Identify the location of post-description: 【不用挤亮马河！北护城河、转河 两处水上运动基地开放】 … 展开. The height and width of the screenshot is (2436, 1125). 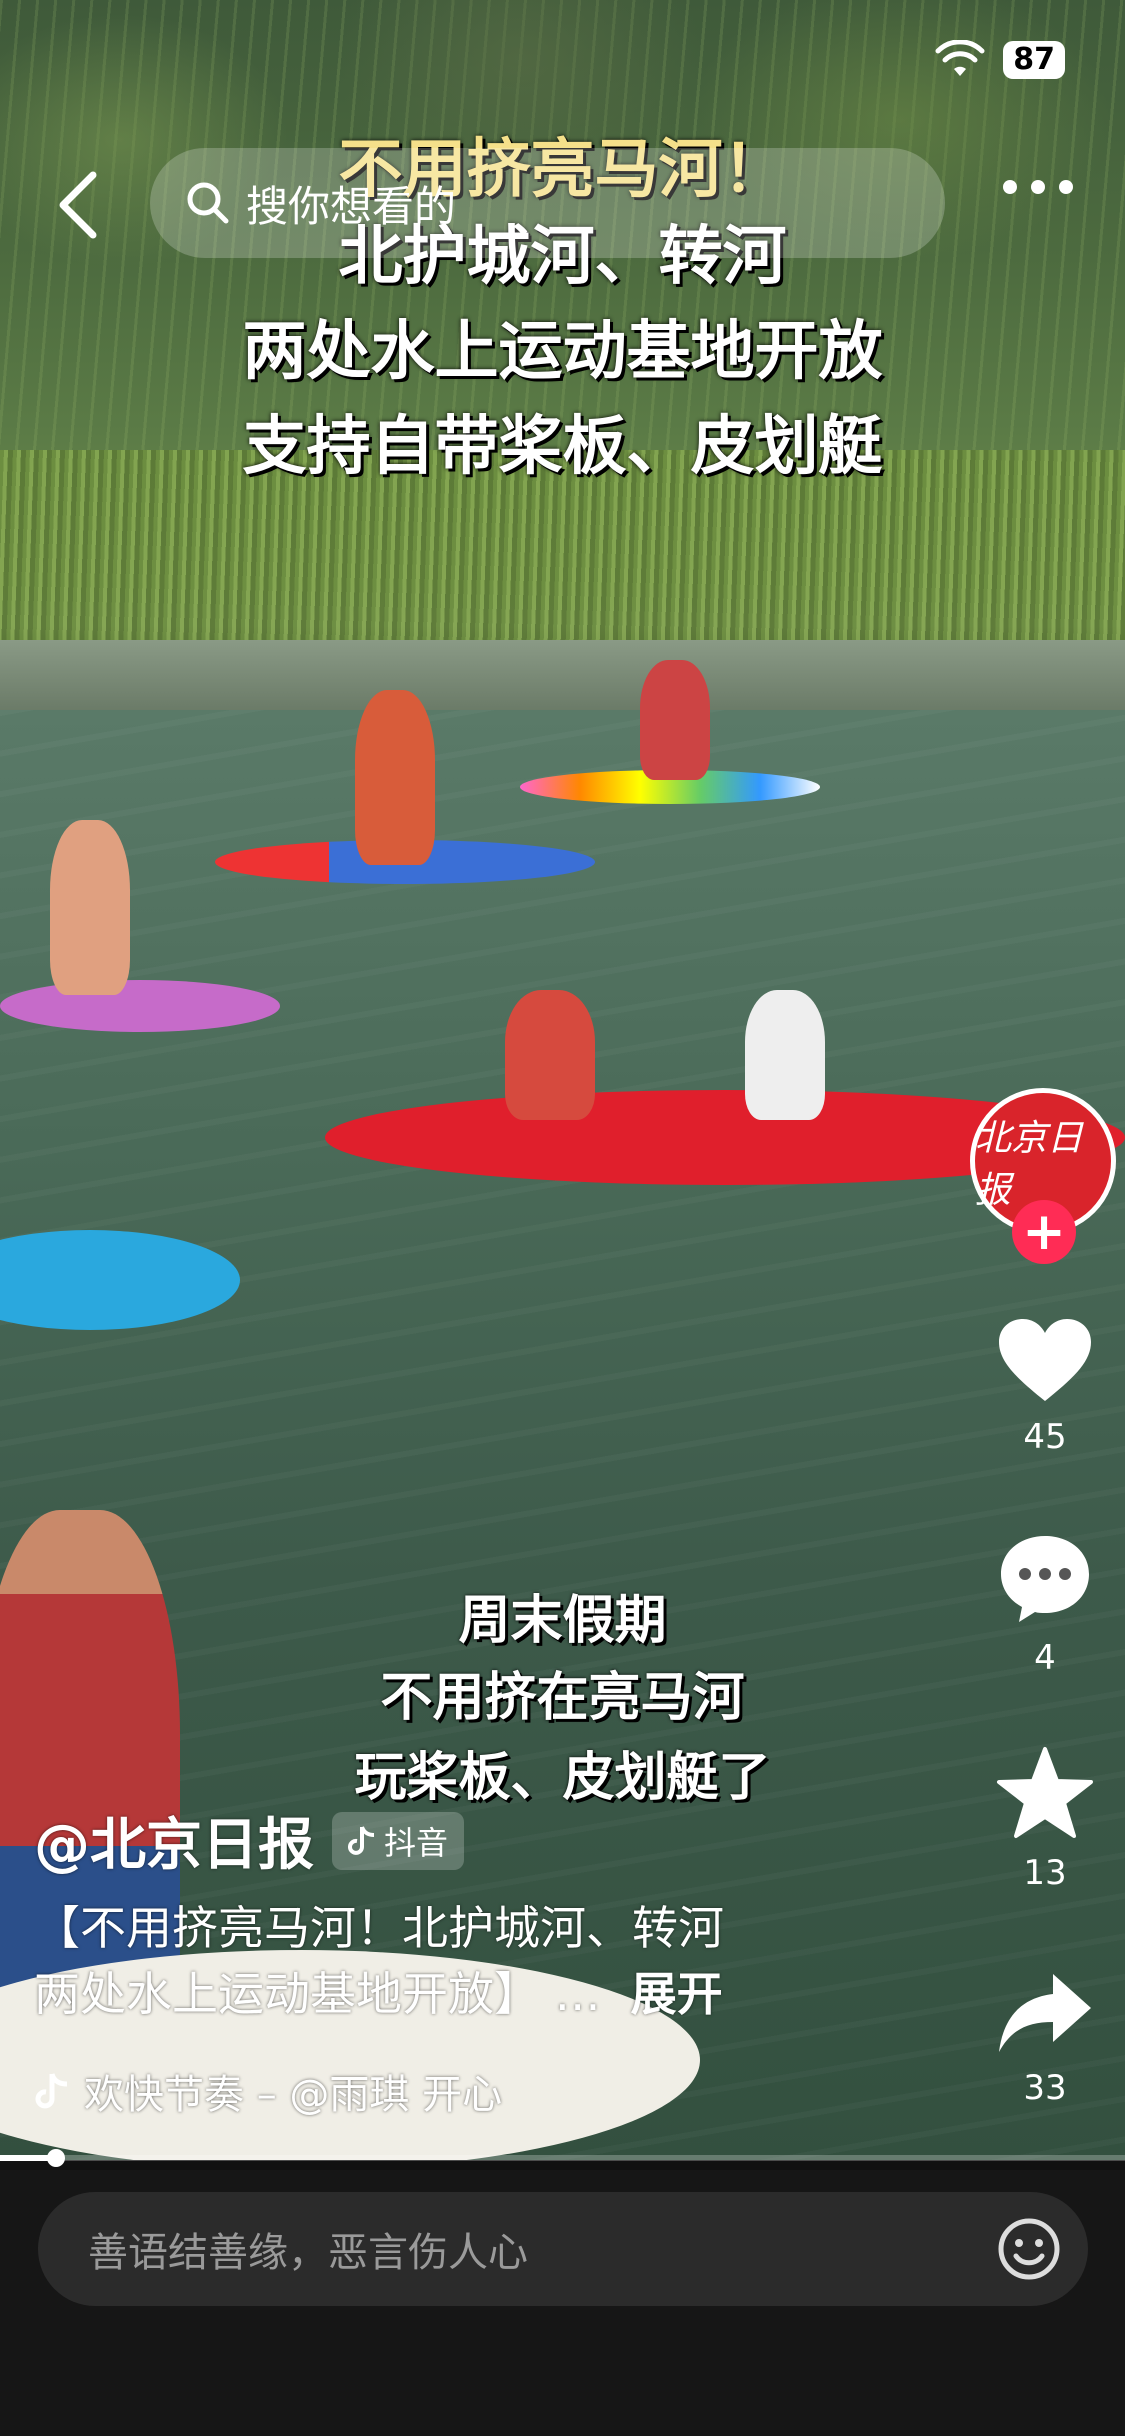
(484, 1961).